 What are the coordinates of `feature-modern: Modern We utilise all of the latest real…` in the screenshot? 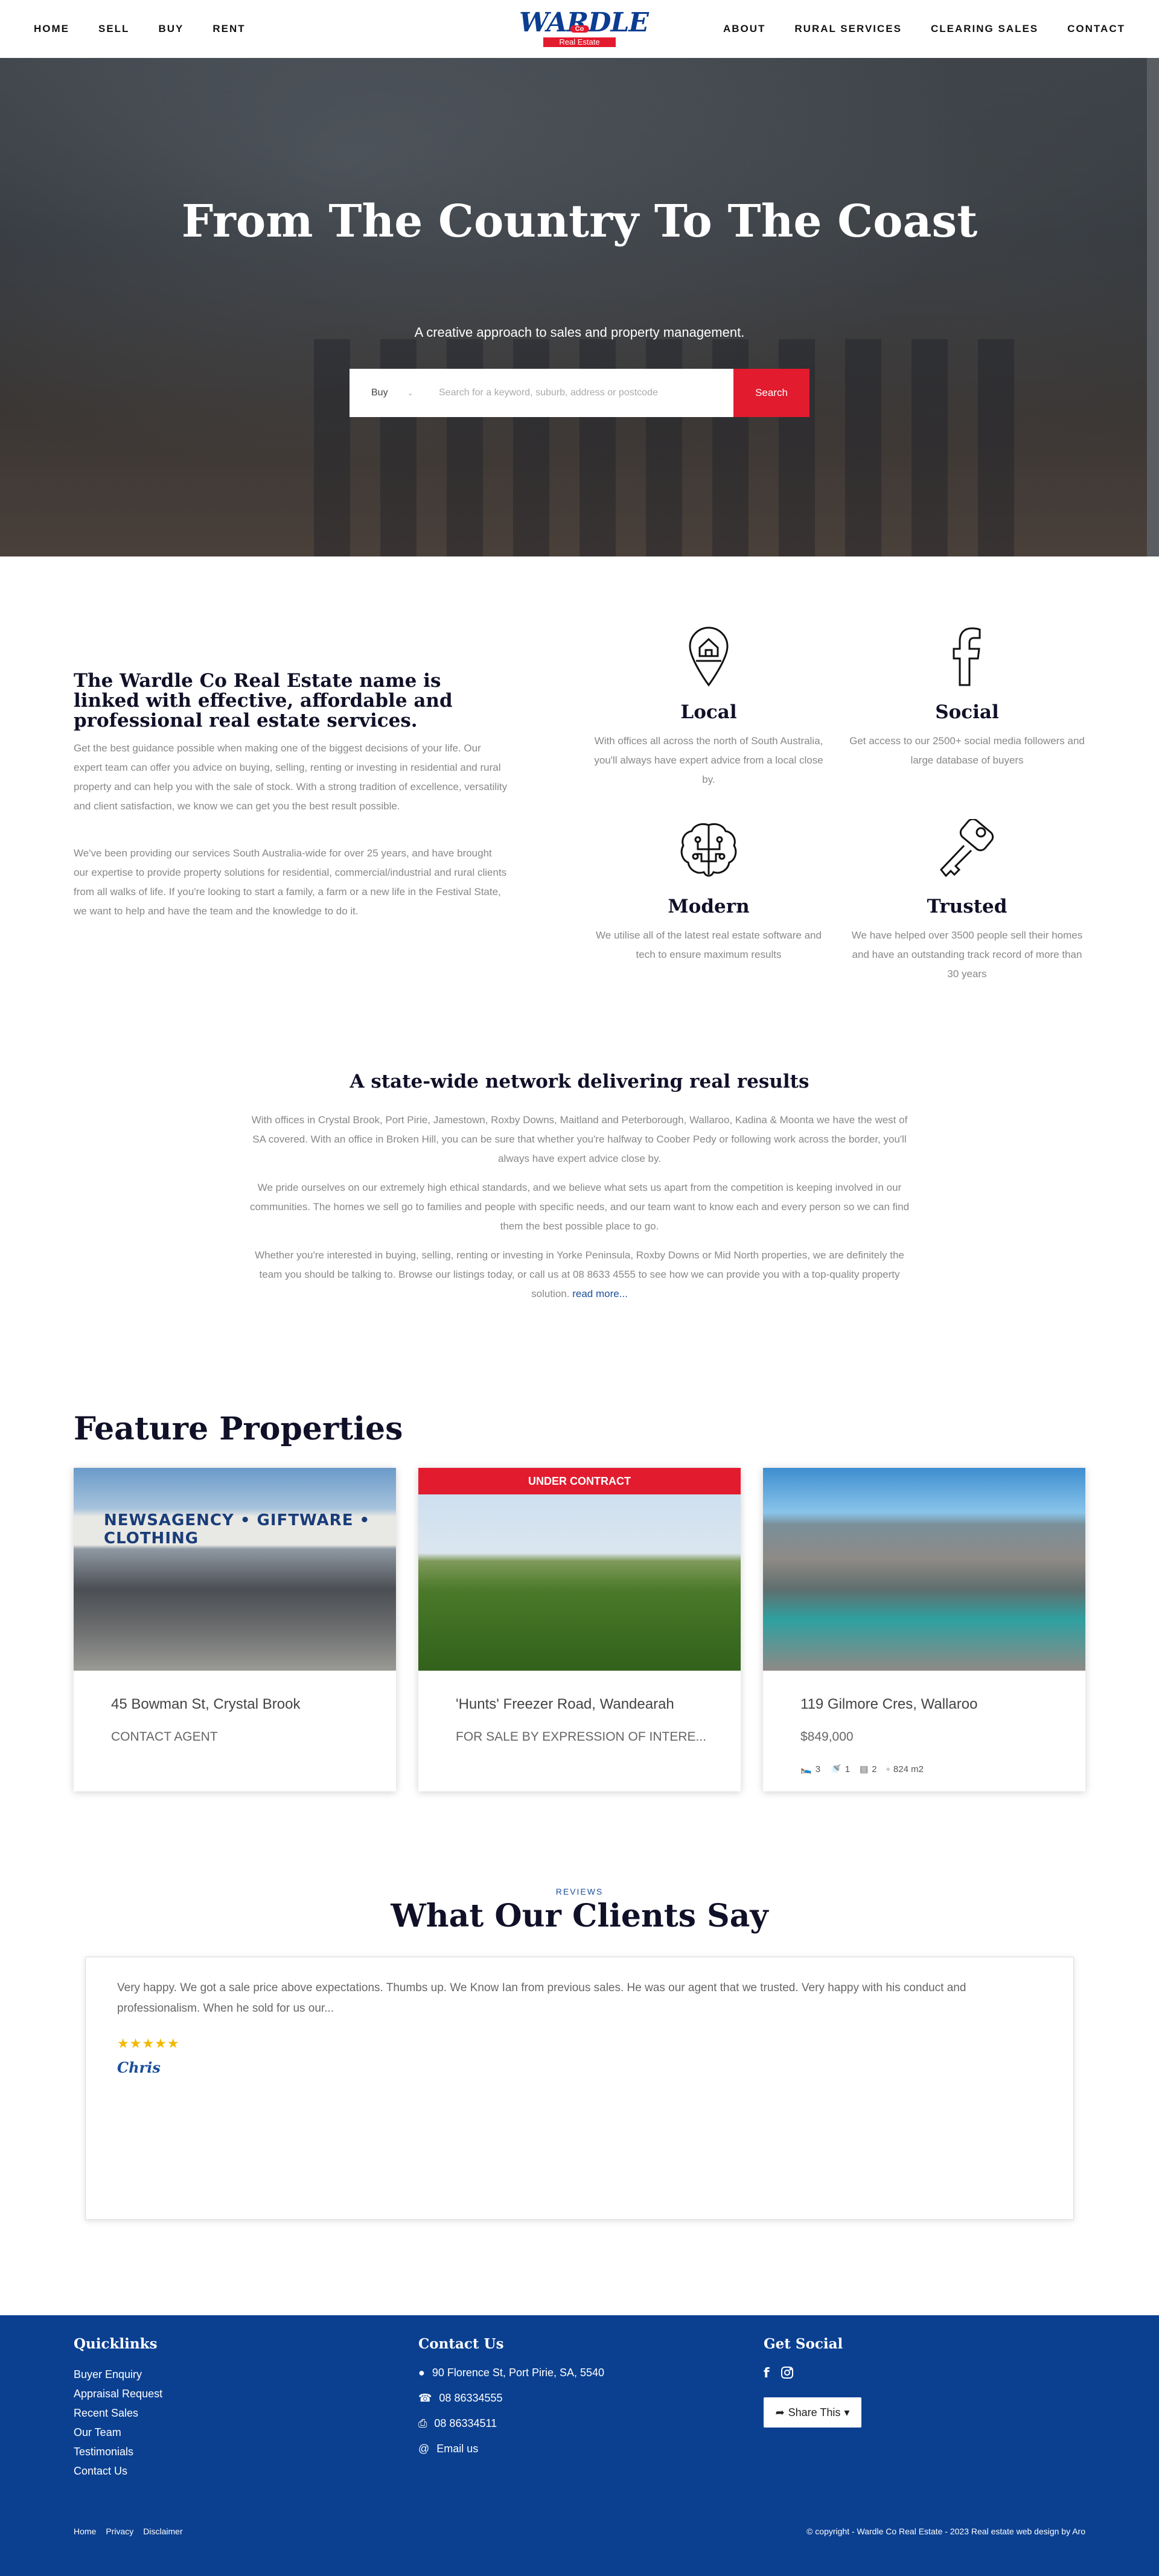 It's located at (708, 890).